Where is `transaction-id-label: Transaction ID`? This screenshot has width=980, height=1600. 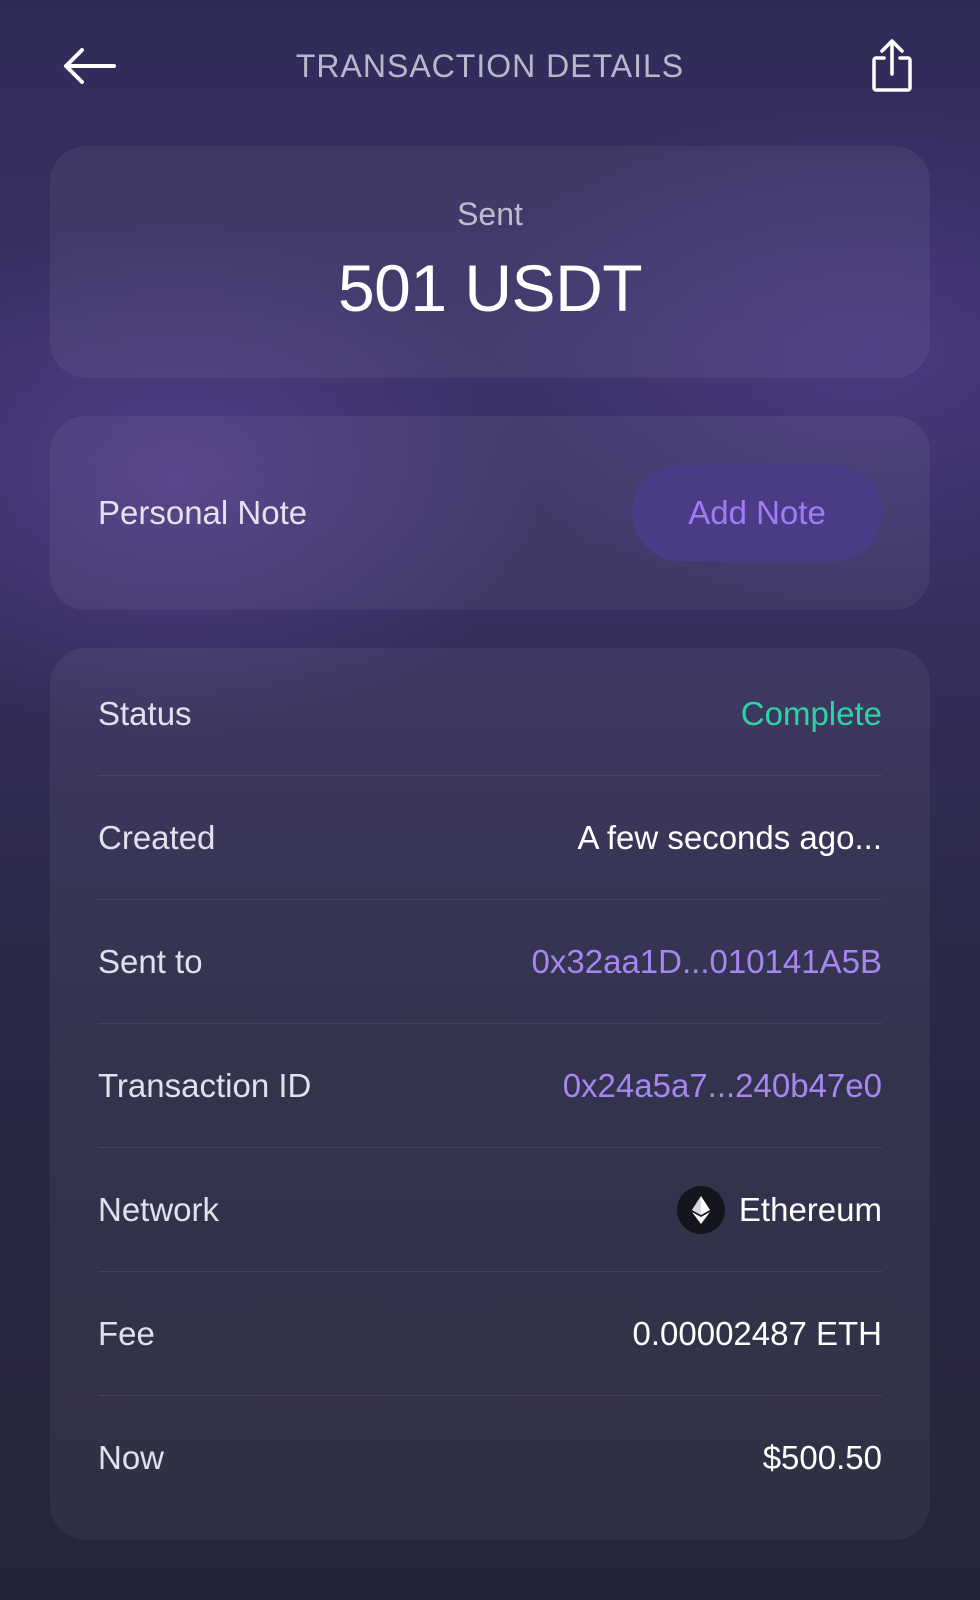 transaction-id-label: Transaction ID is located at coordinates (205, 1085).